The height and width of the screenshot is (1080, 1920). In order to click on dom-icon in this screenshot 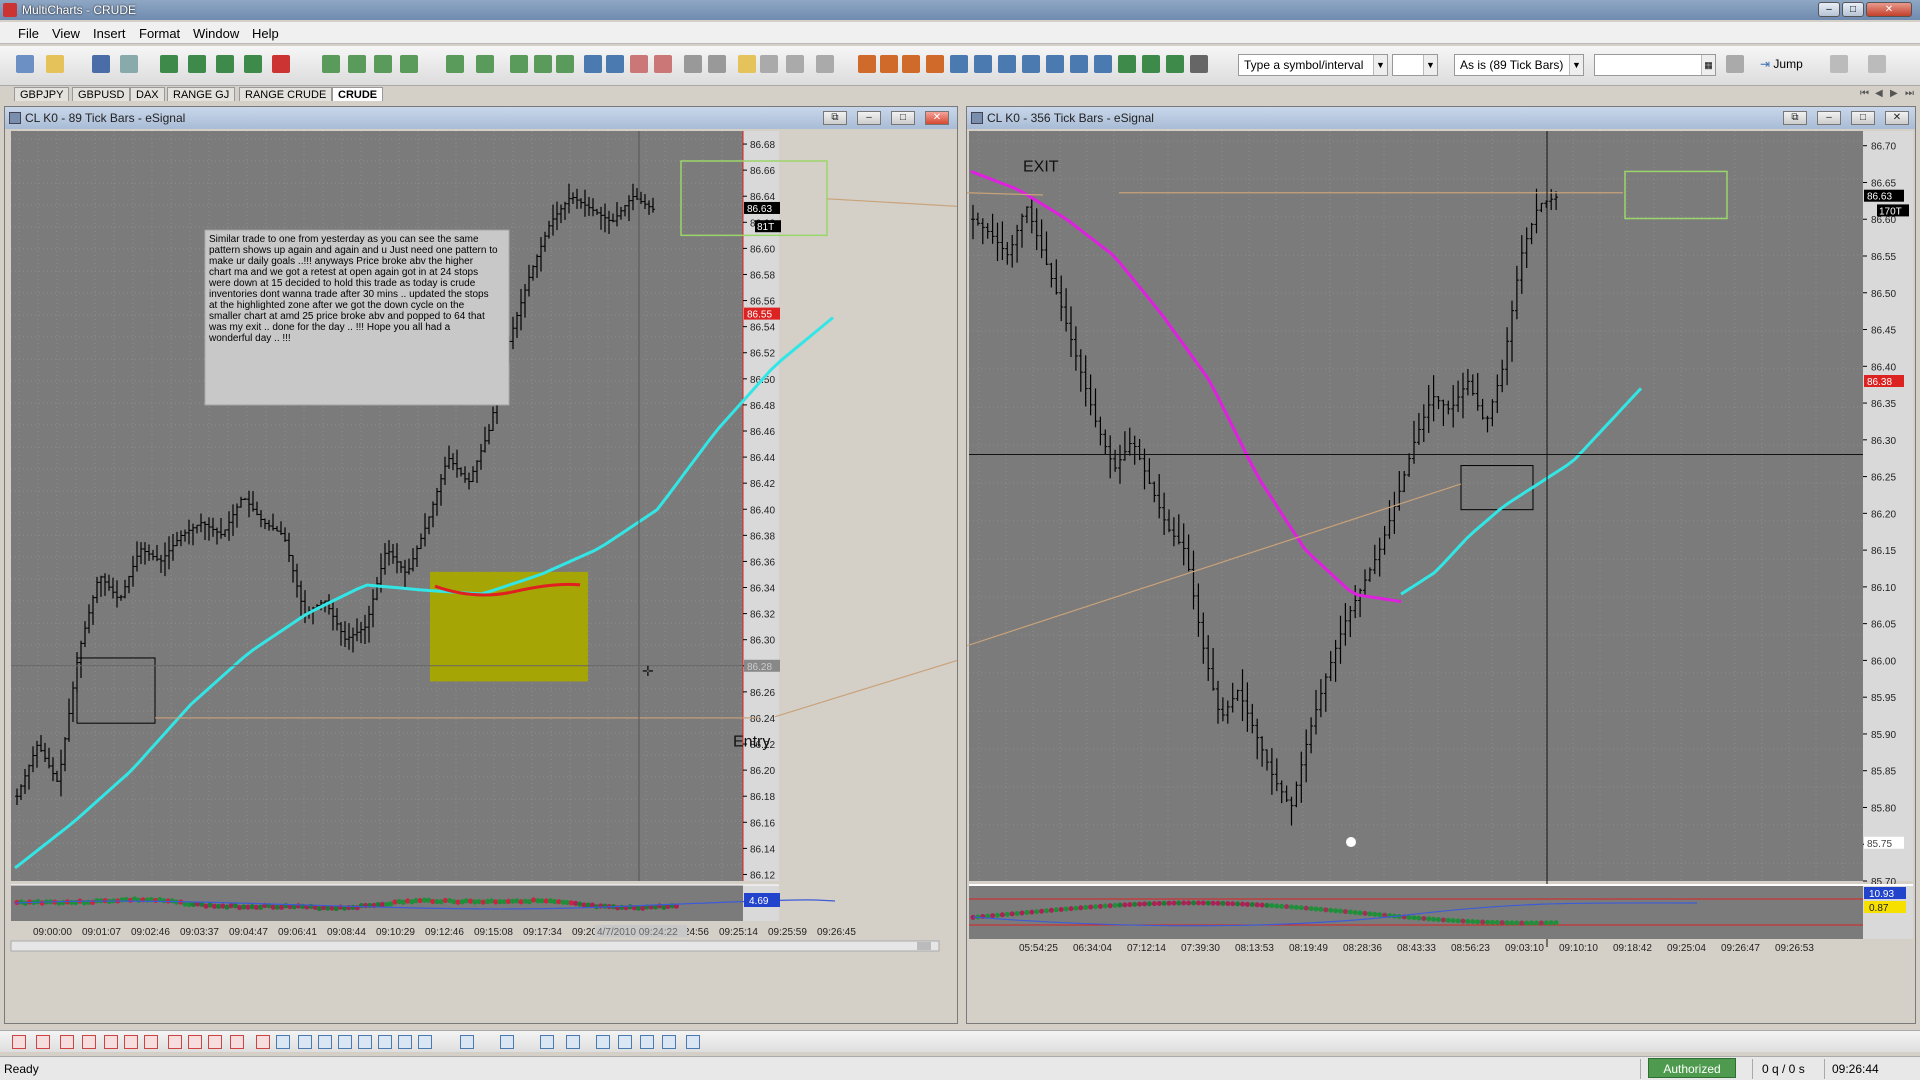, I will do `click(225, 64)`.